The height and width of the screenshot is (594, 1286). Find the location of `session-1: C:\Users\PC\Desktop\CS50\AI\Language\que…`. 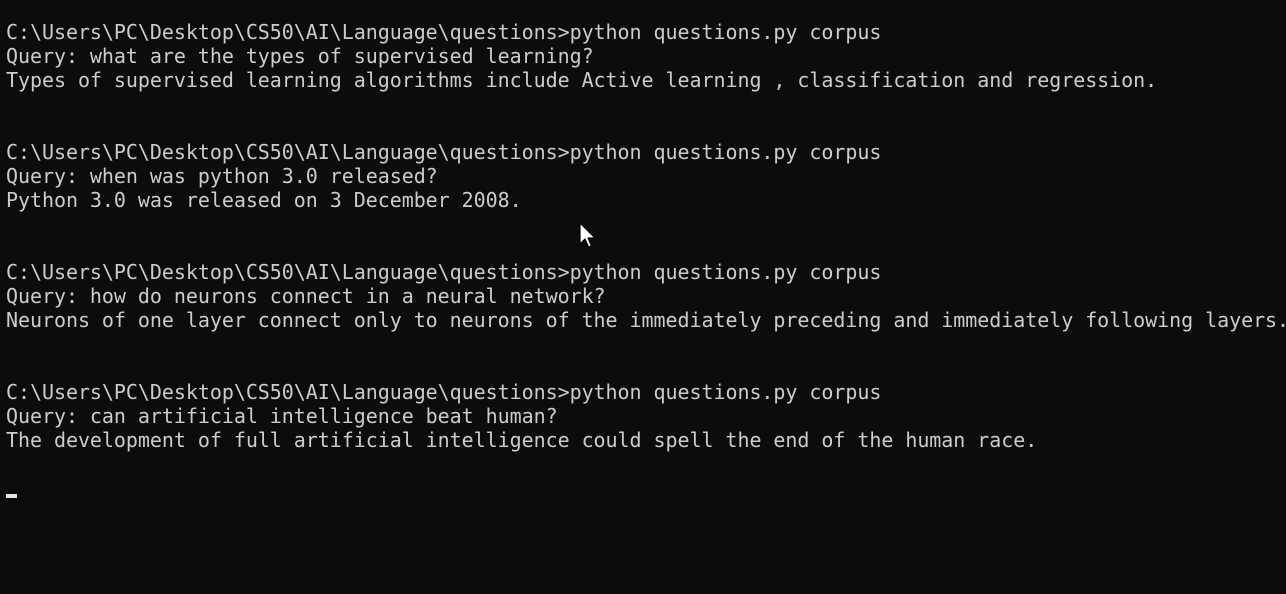

session-1: C:\Users\PC\Desktop\CS50\AI\Language\que… is located at coordinates (646, 56).